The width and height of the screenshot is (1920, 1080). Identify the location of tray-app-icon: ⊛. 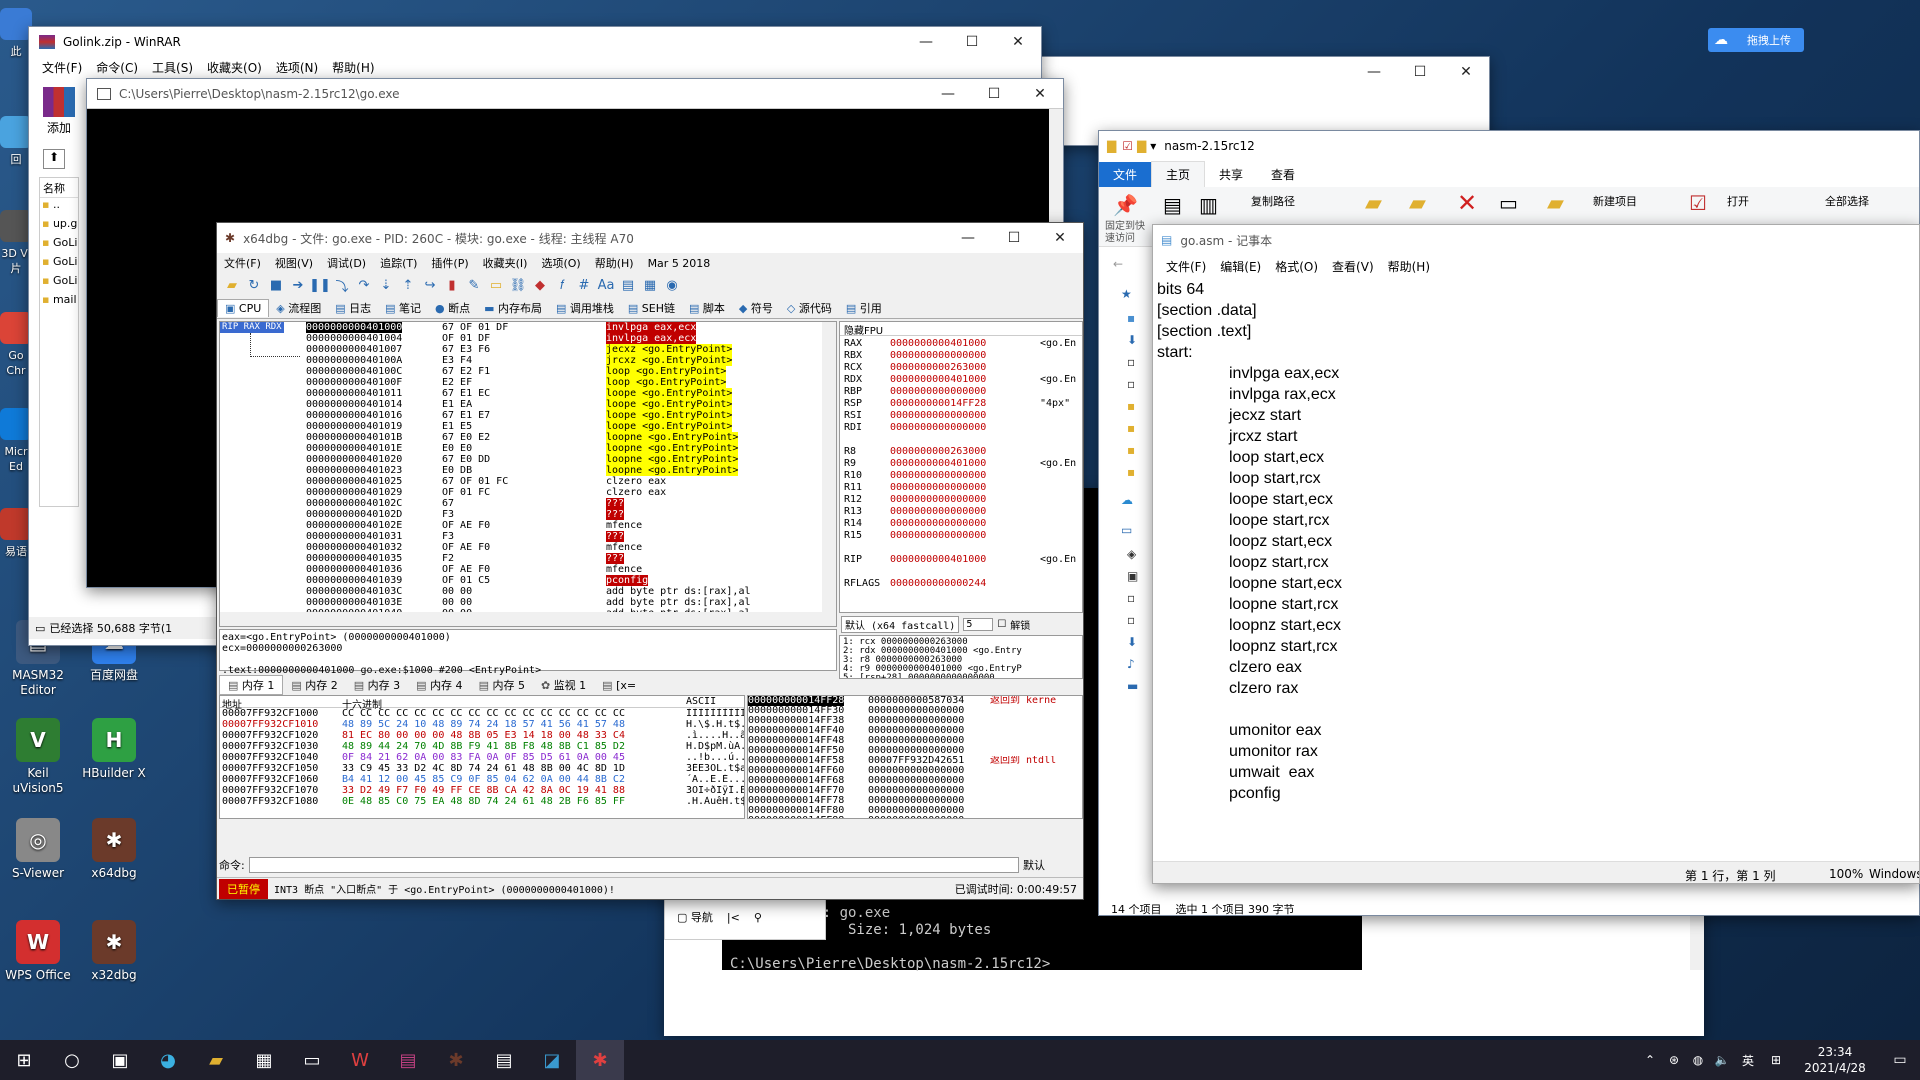
(1674, 1060).